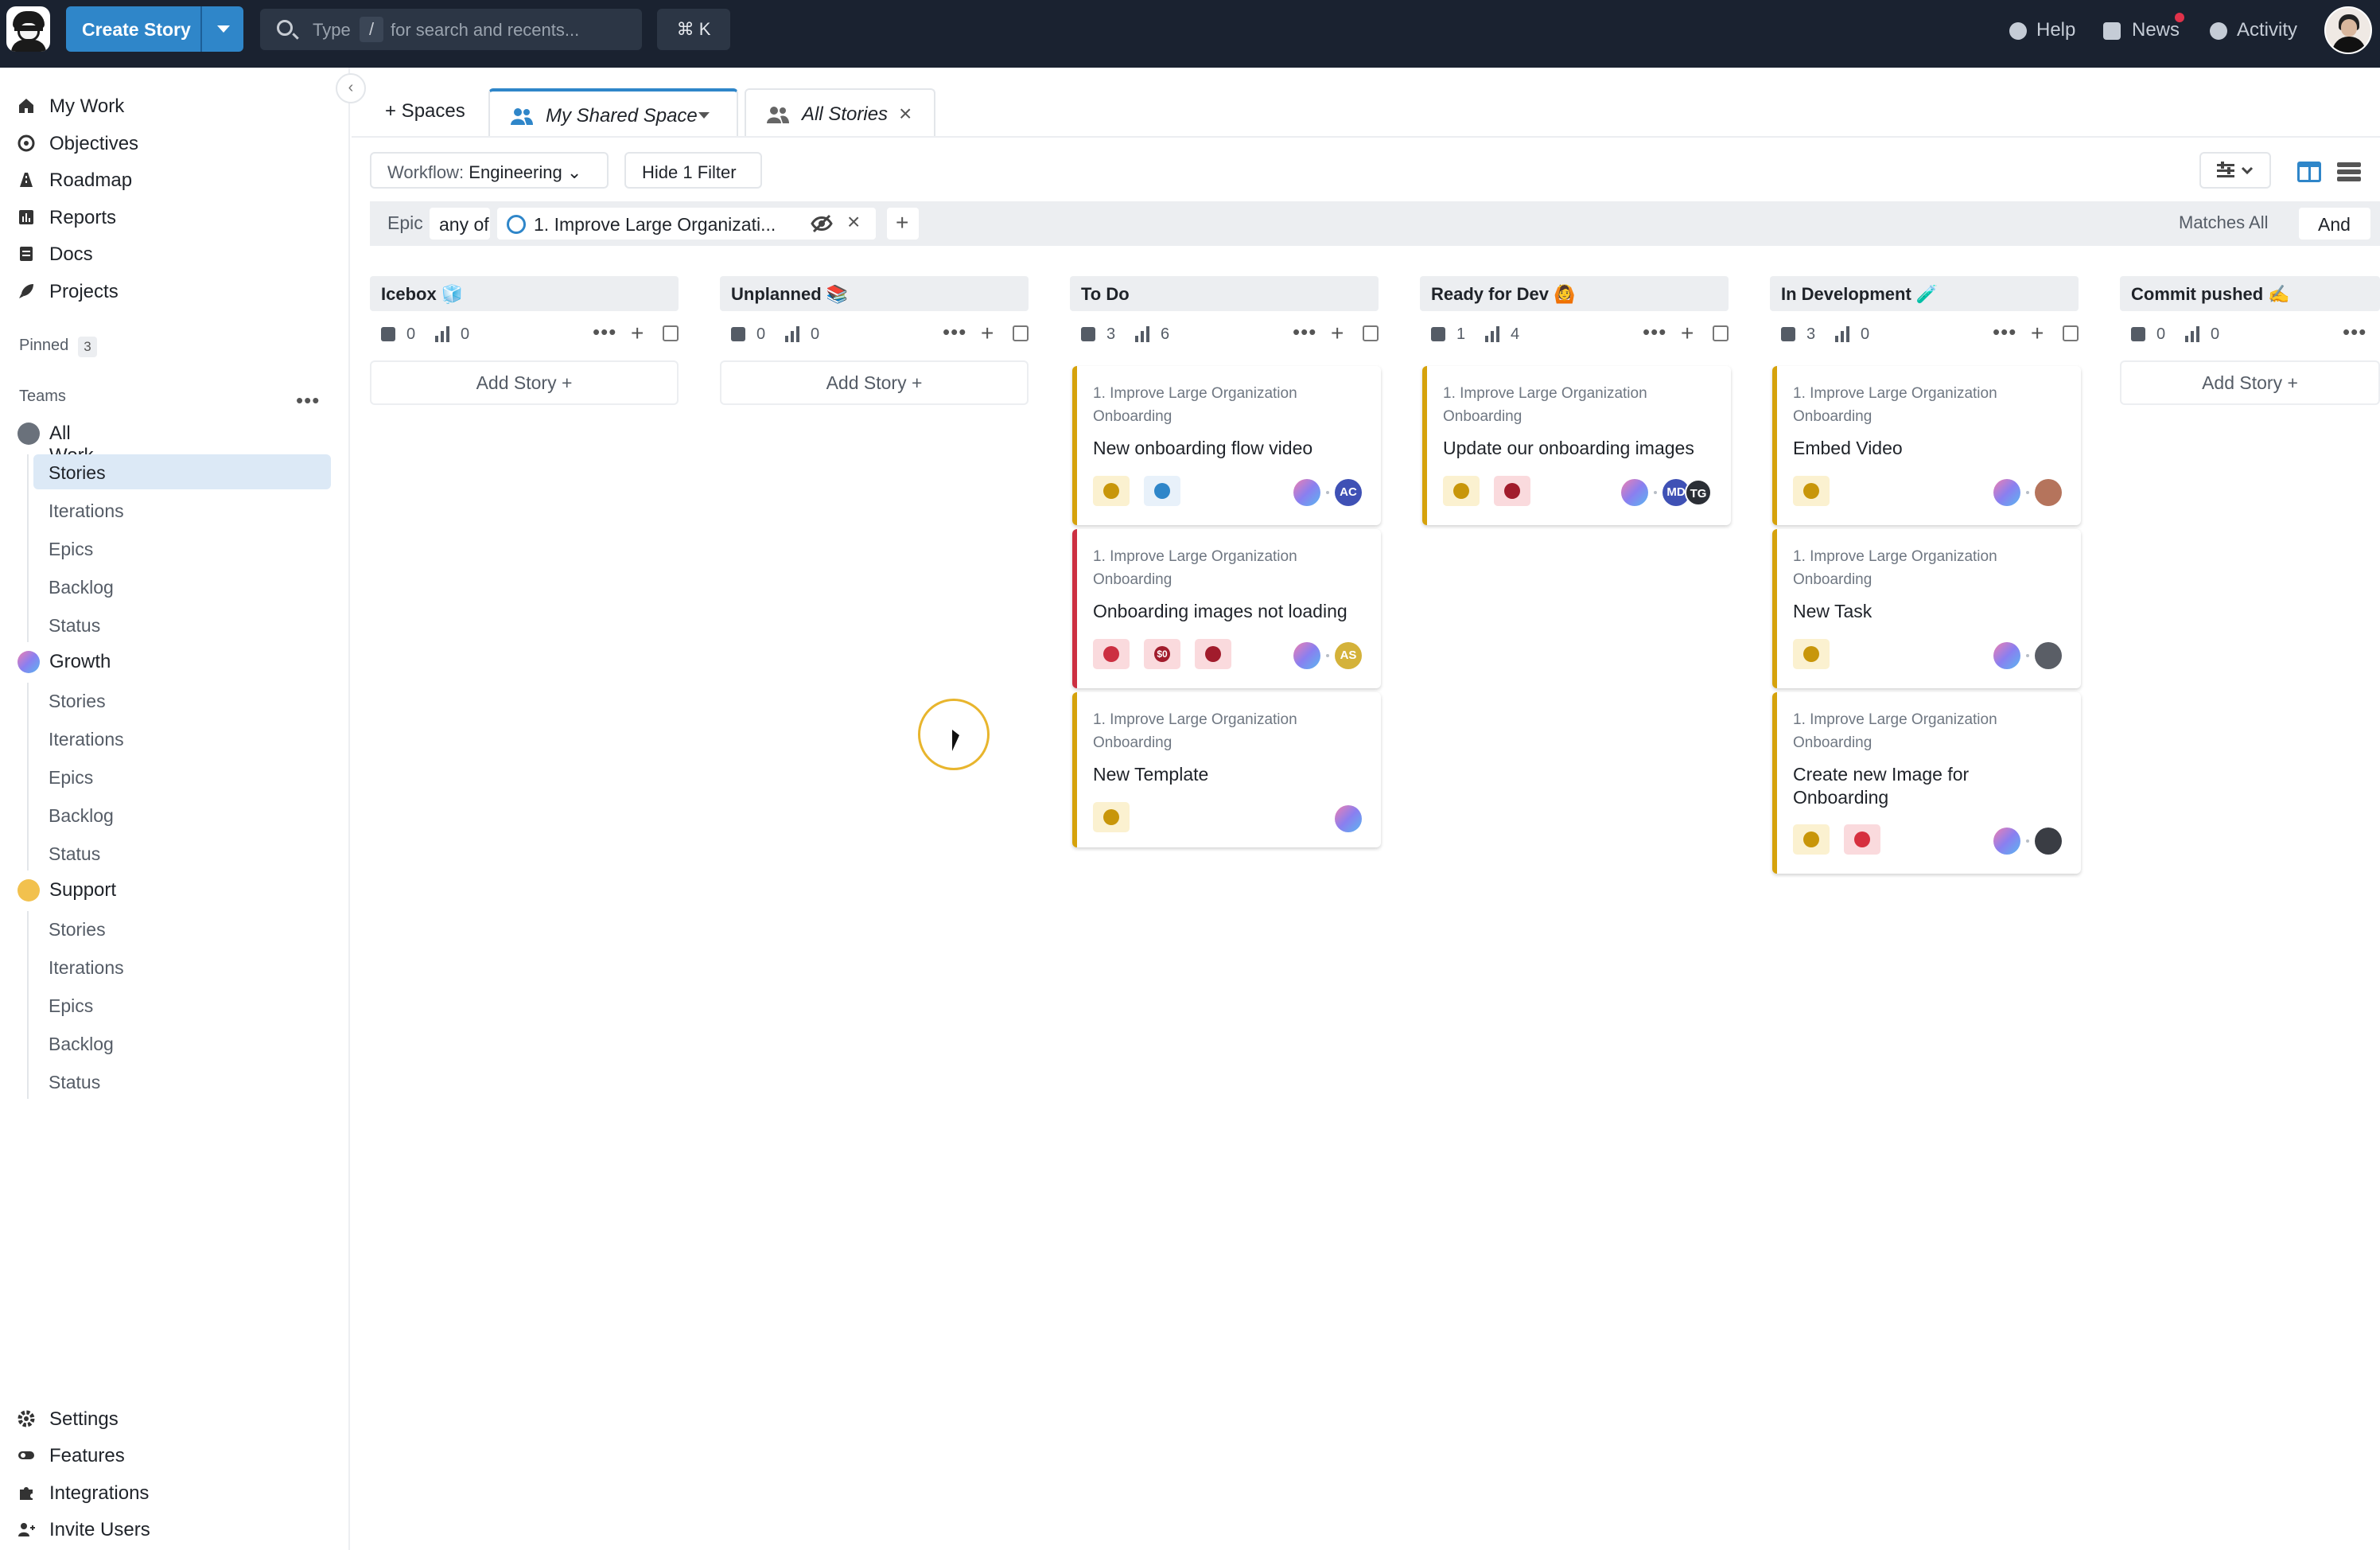  I want to click on docs-icon, so click(26, 254).